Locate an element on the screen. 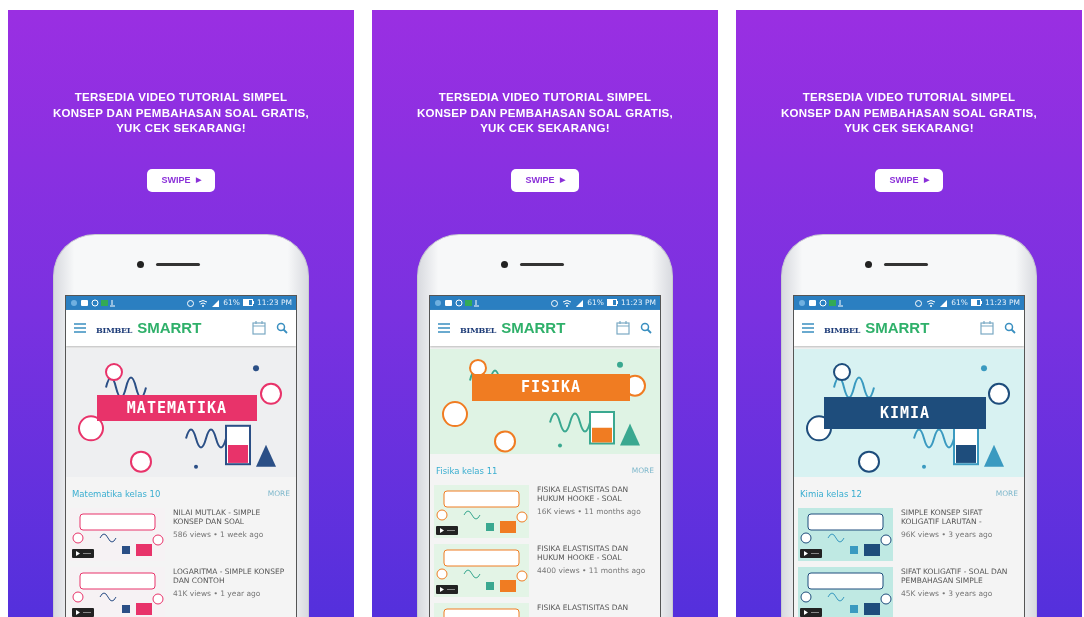 The width and height of the screenshot is (1084, 617). section-title: Kimia kelas 12 is located at coordinates (831, 493).